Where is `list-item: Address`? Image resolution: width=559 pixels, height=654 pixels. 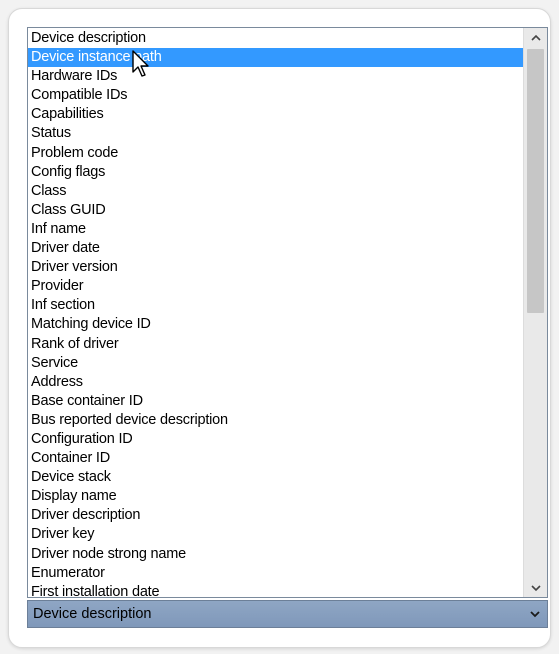 list-item: Address is located at coordinates (275, 382).